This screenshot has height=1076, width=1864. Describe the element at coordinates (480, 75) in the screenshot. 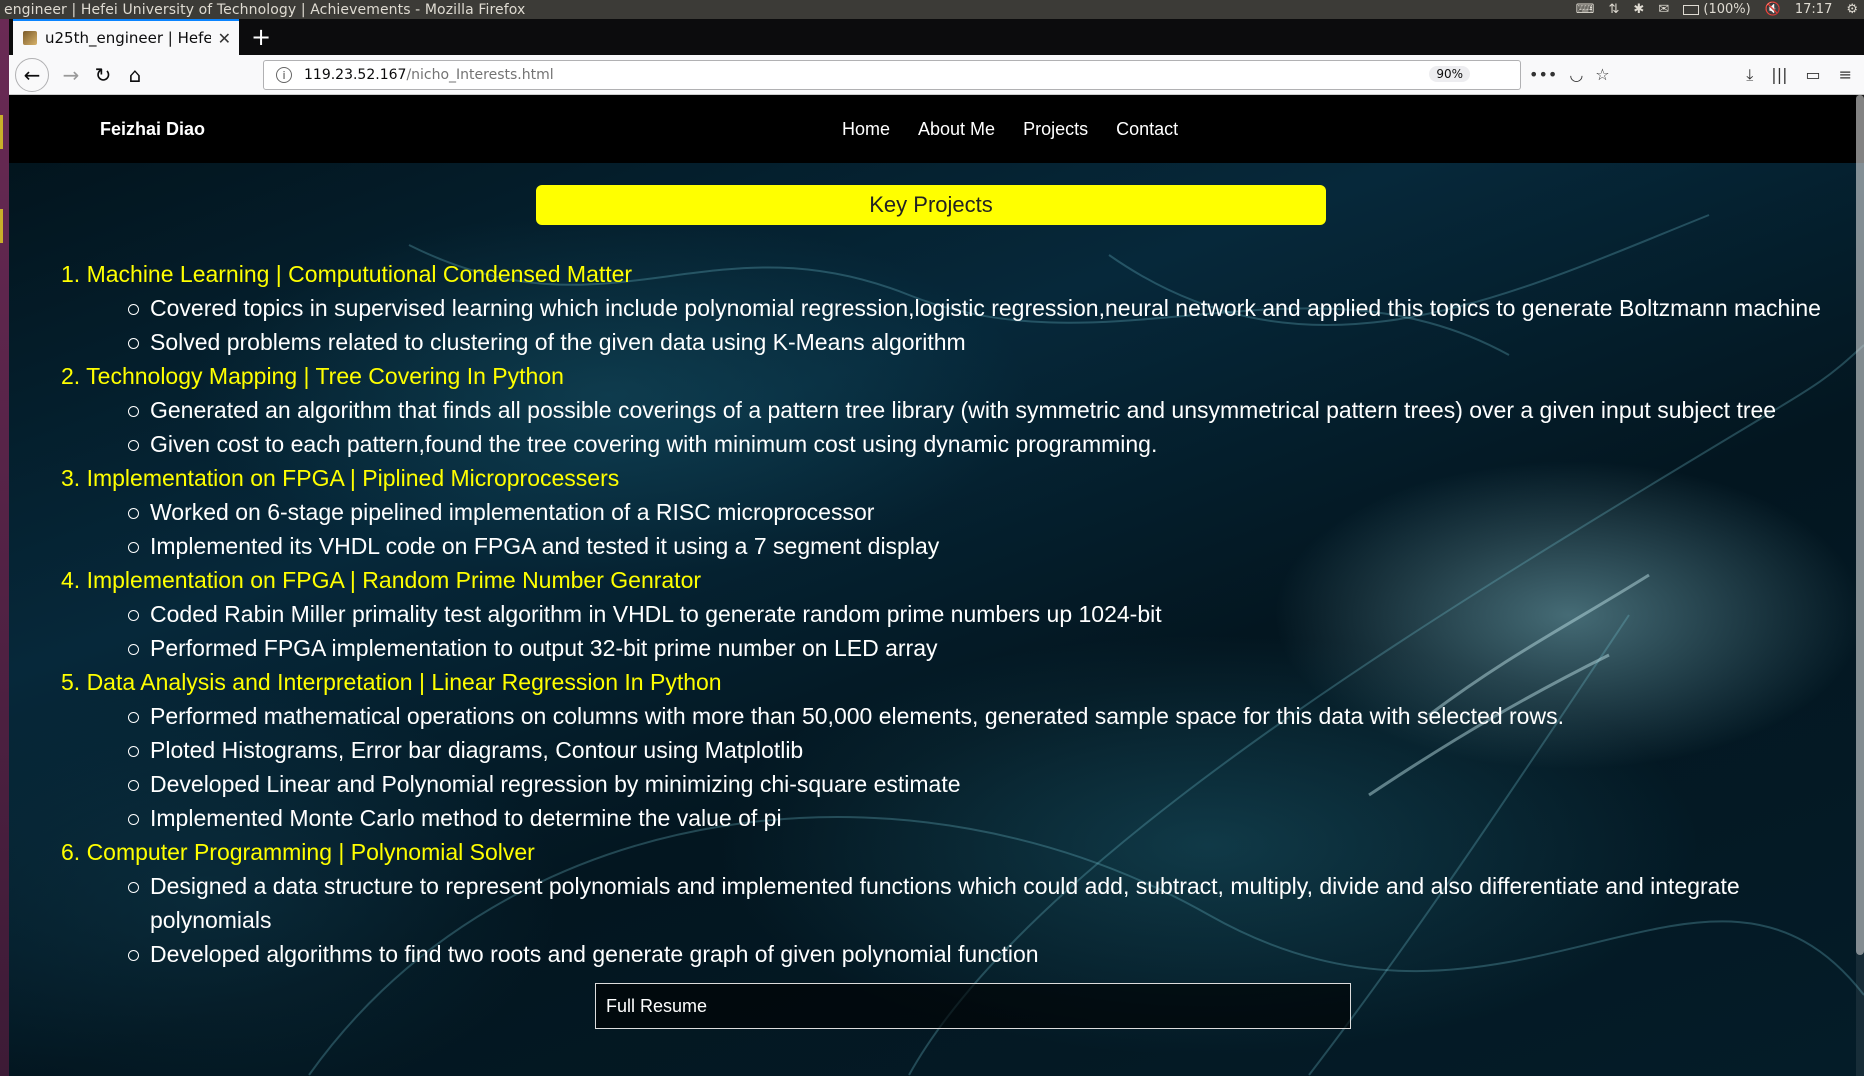

I see `url-path: /nicho_Interests.html` at that location.